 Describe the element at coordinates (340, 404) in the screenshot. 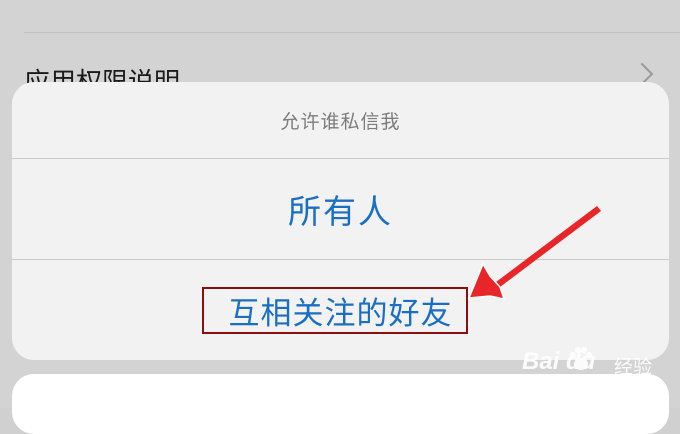

I see `cancel-sheet-card` at that location.